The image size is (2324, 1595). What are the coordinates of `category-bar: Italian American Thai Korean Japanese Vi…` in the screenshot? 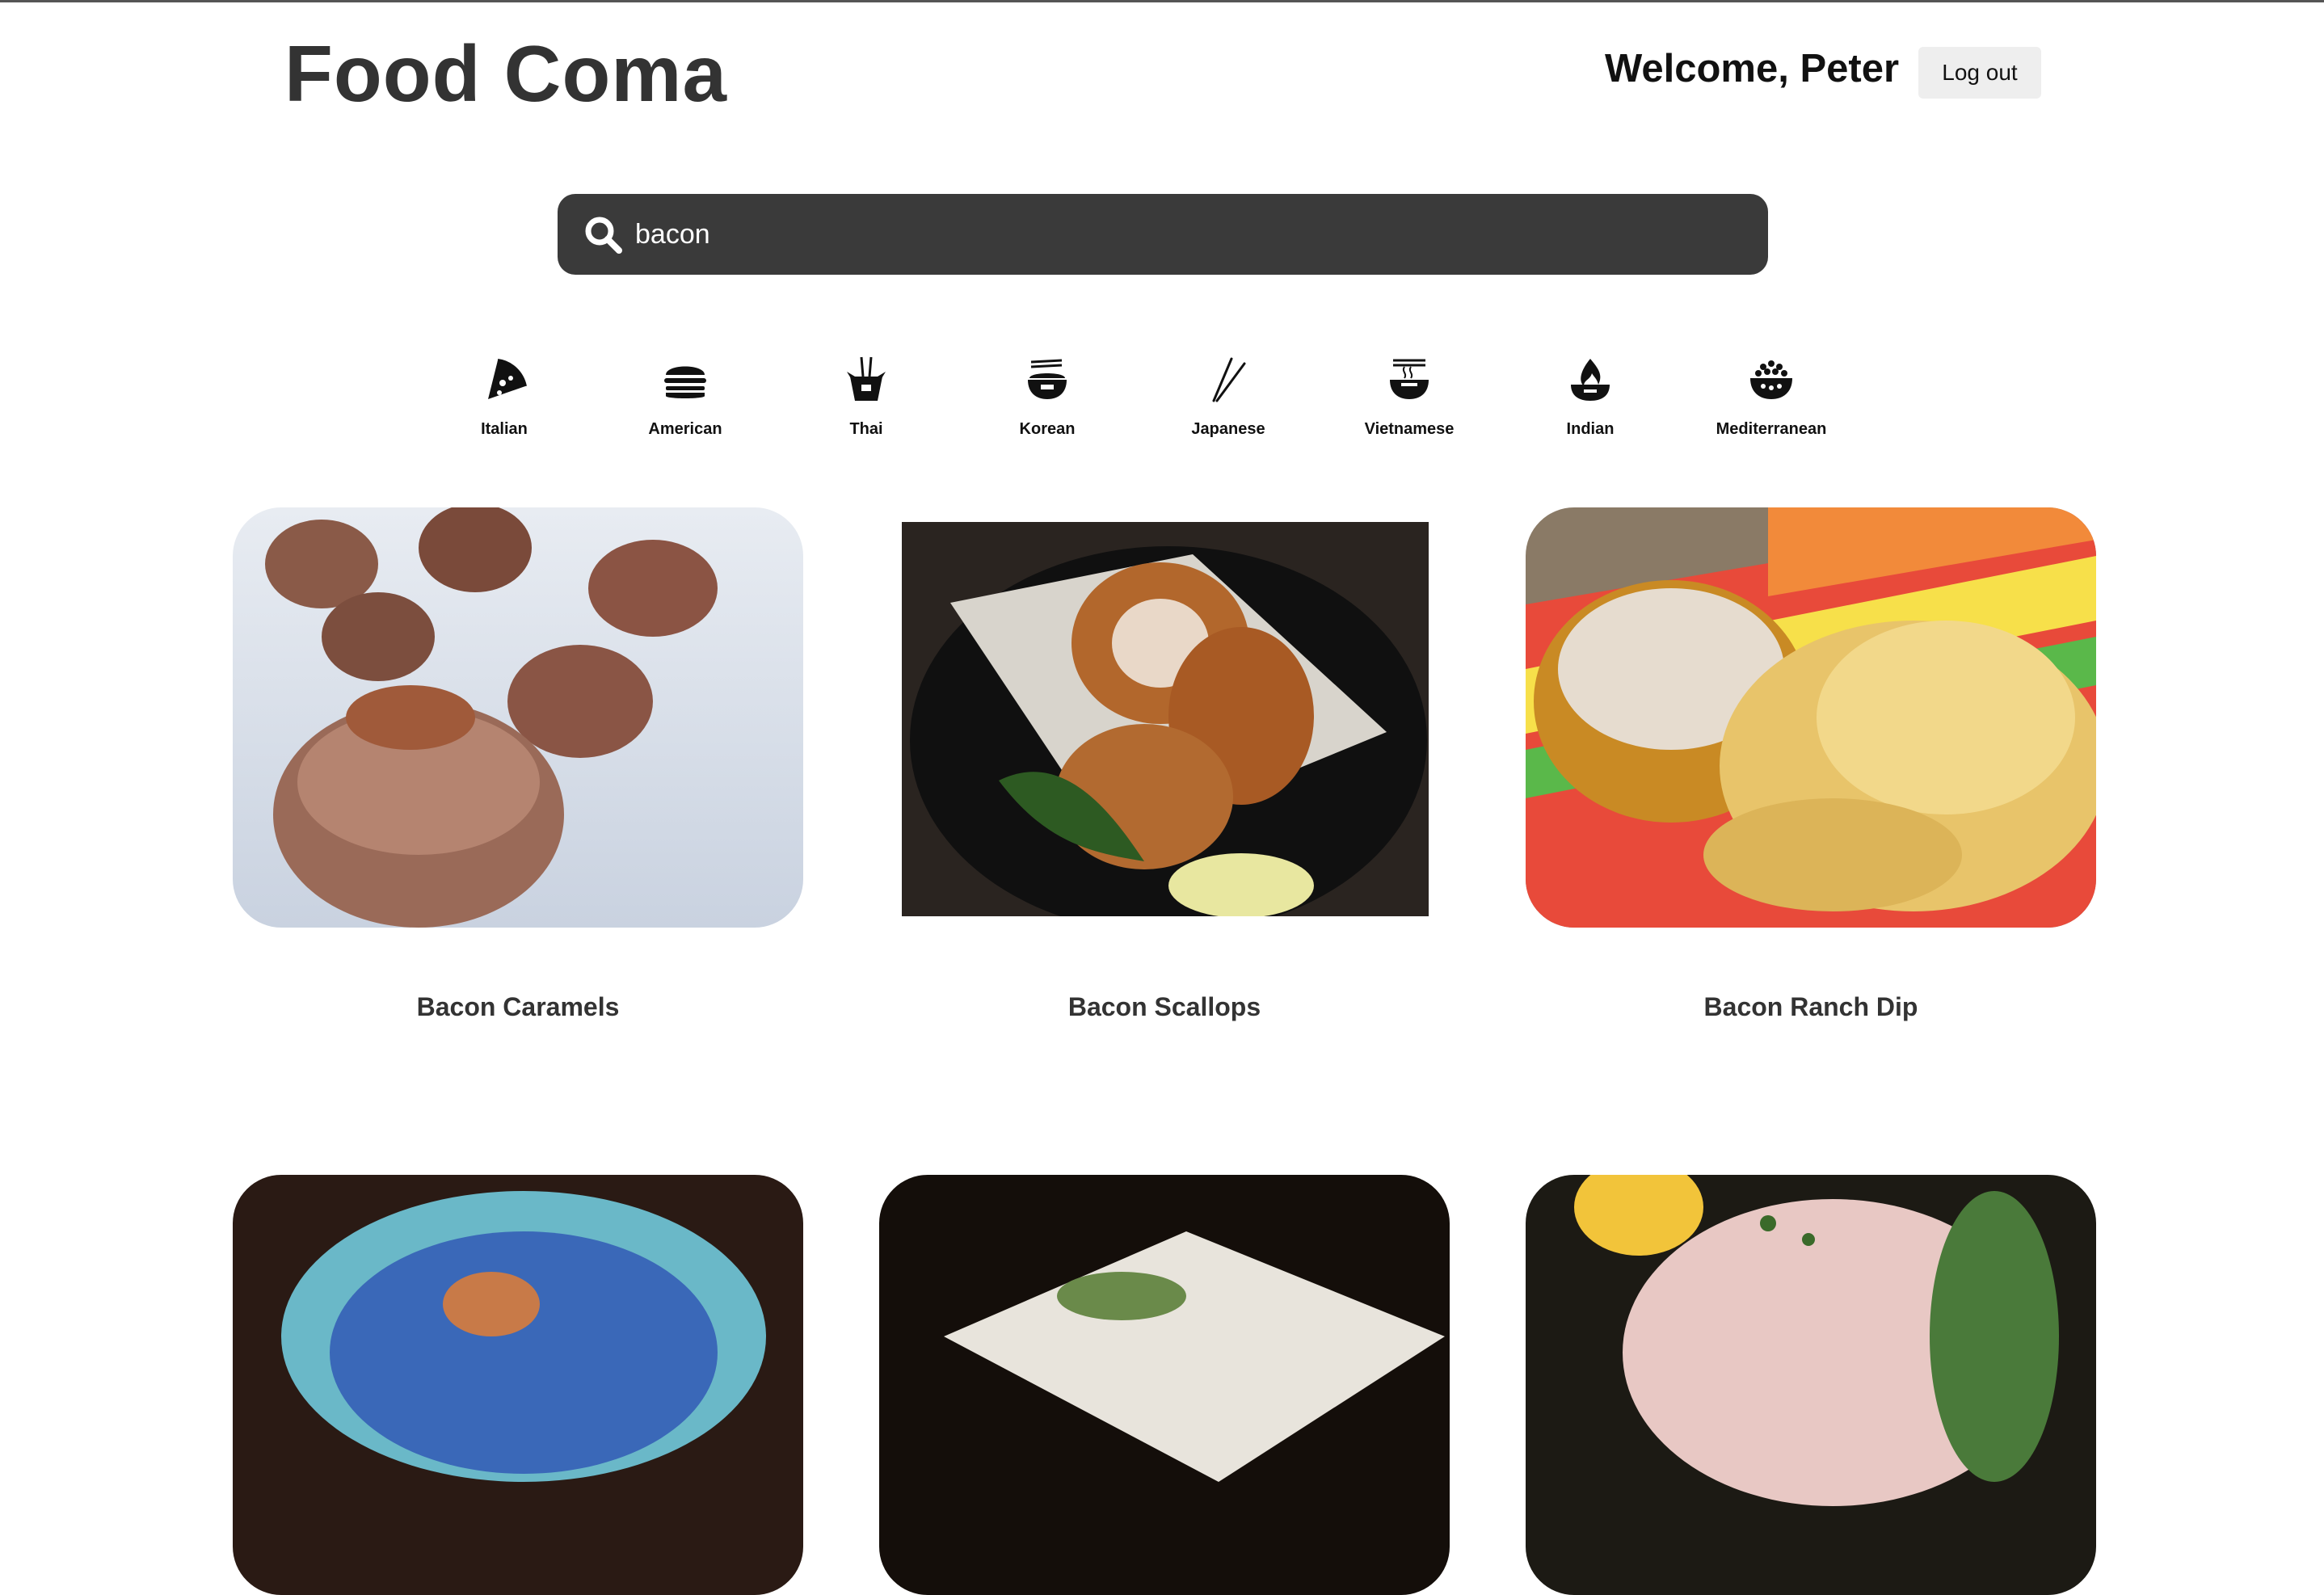 It's located at (1162, 412).